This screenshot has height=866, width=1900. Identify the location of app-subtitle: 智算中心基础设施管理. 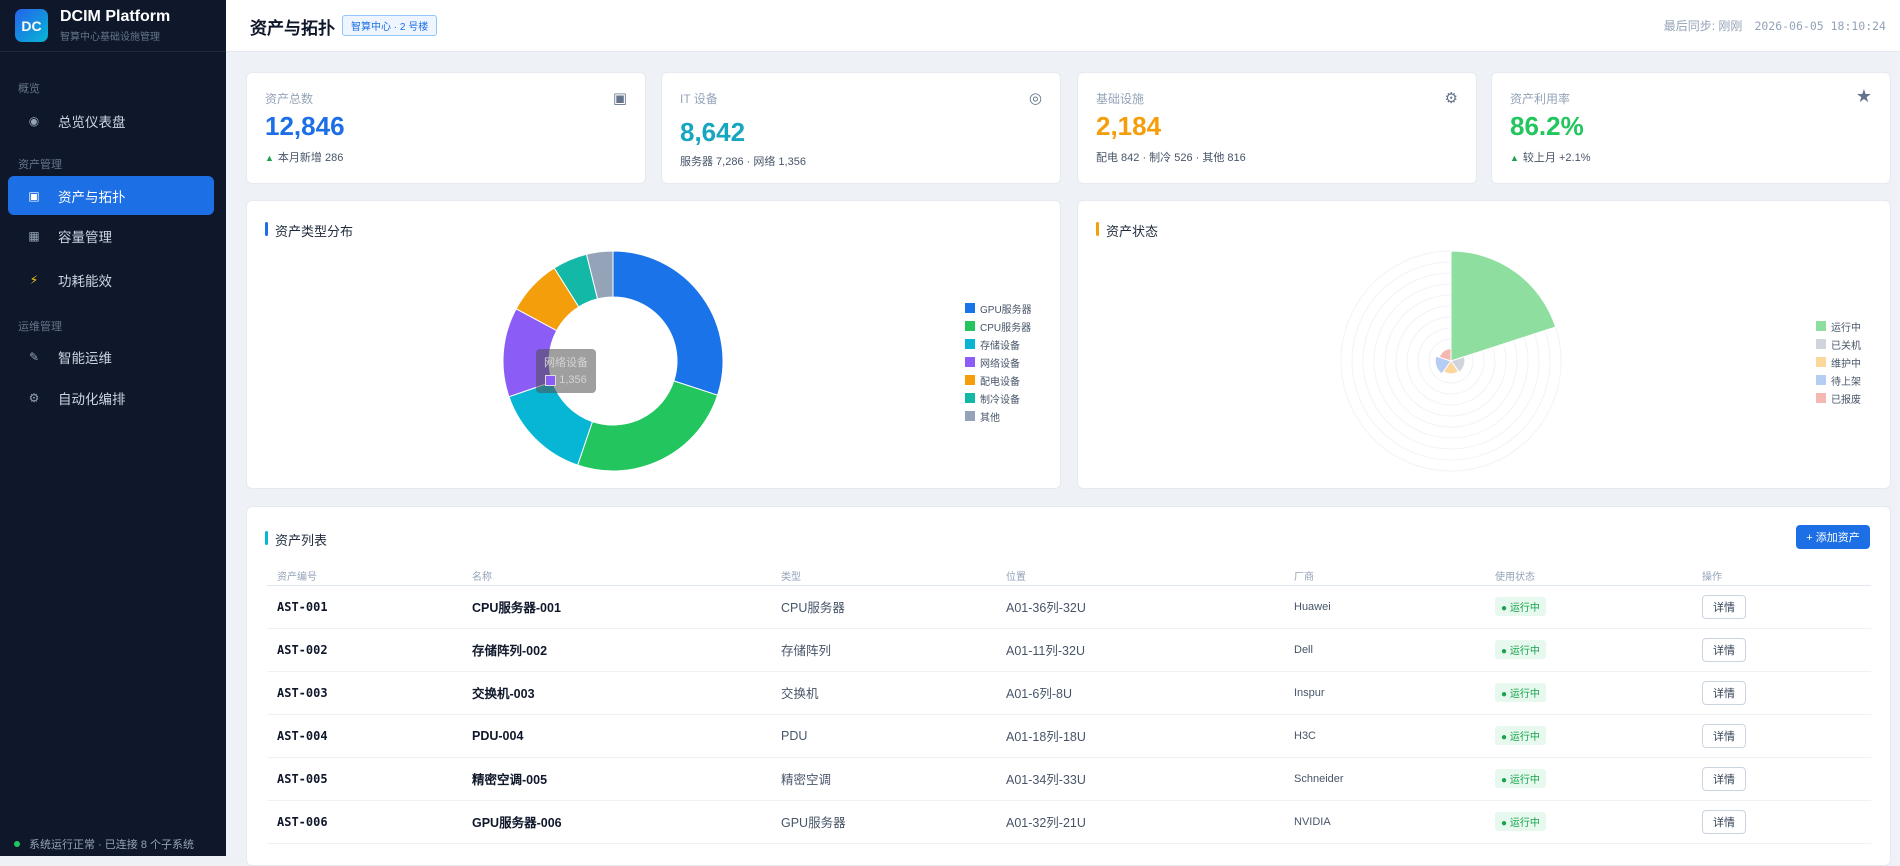
(110, 37).